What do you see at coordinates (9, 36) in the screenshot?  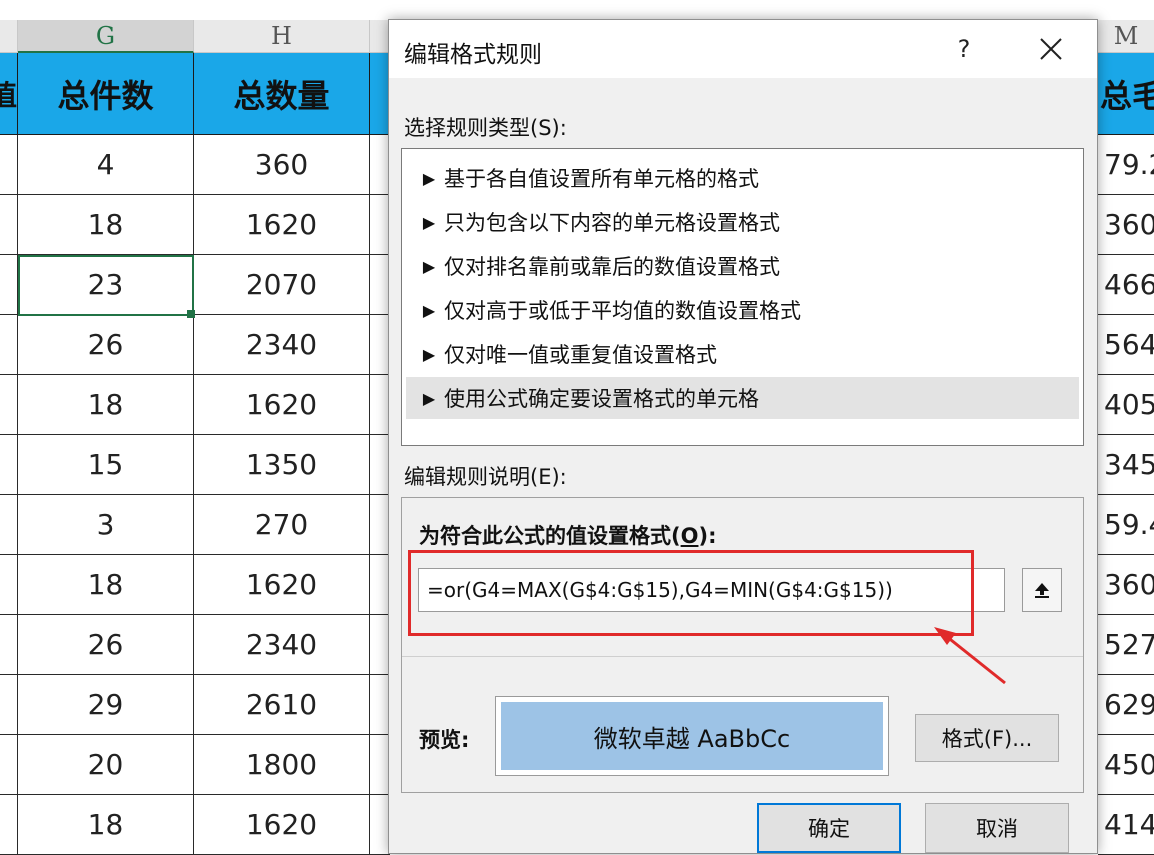 I see `column-header-f` at bounding box center [9, 36].